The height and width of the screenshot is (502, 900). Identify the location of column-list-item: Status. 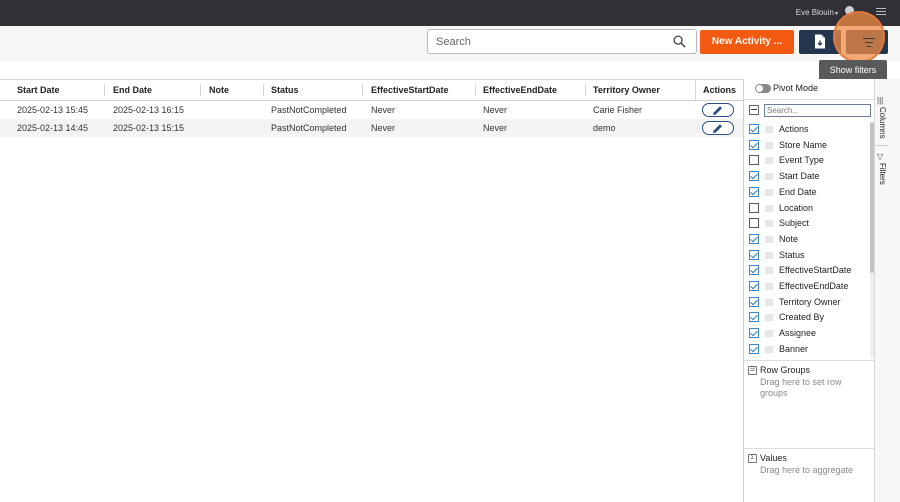
(807, 255).